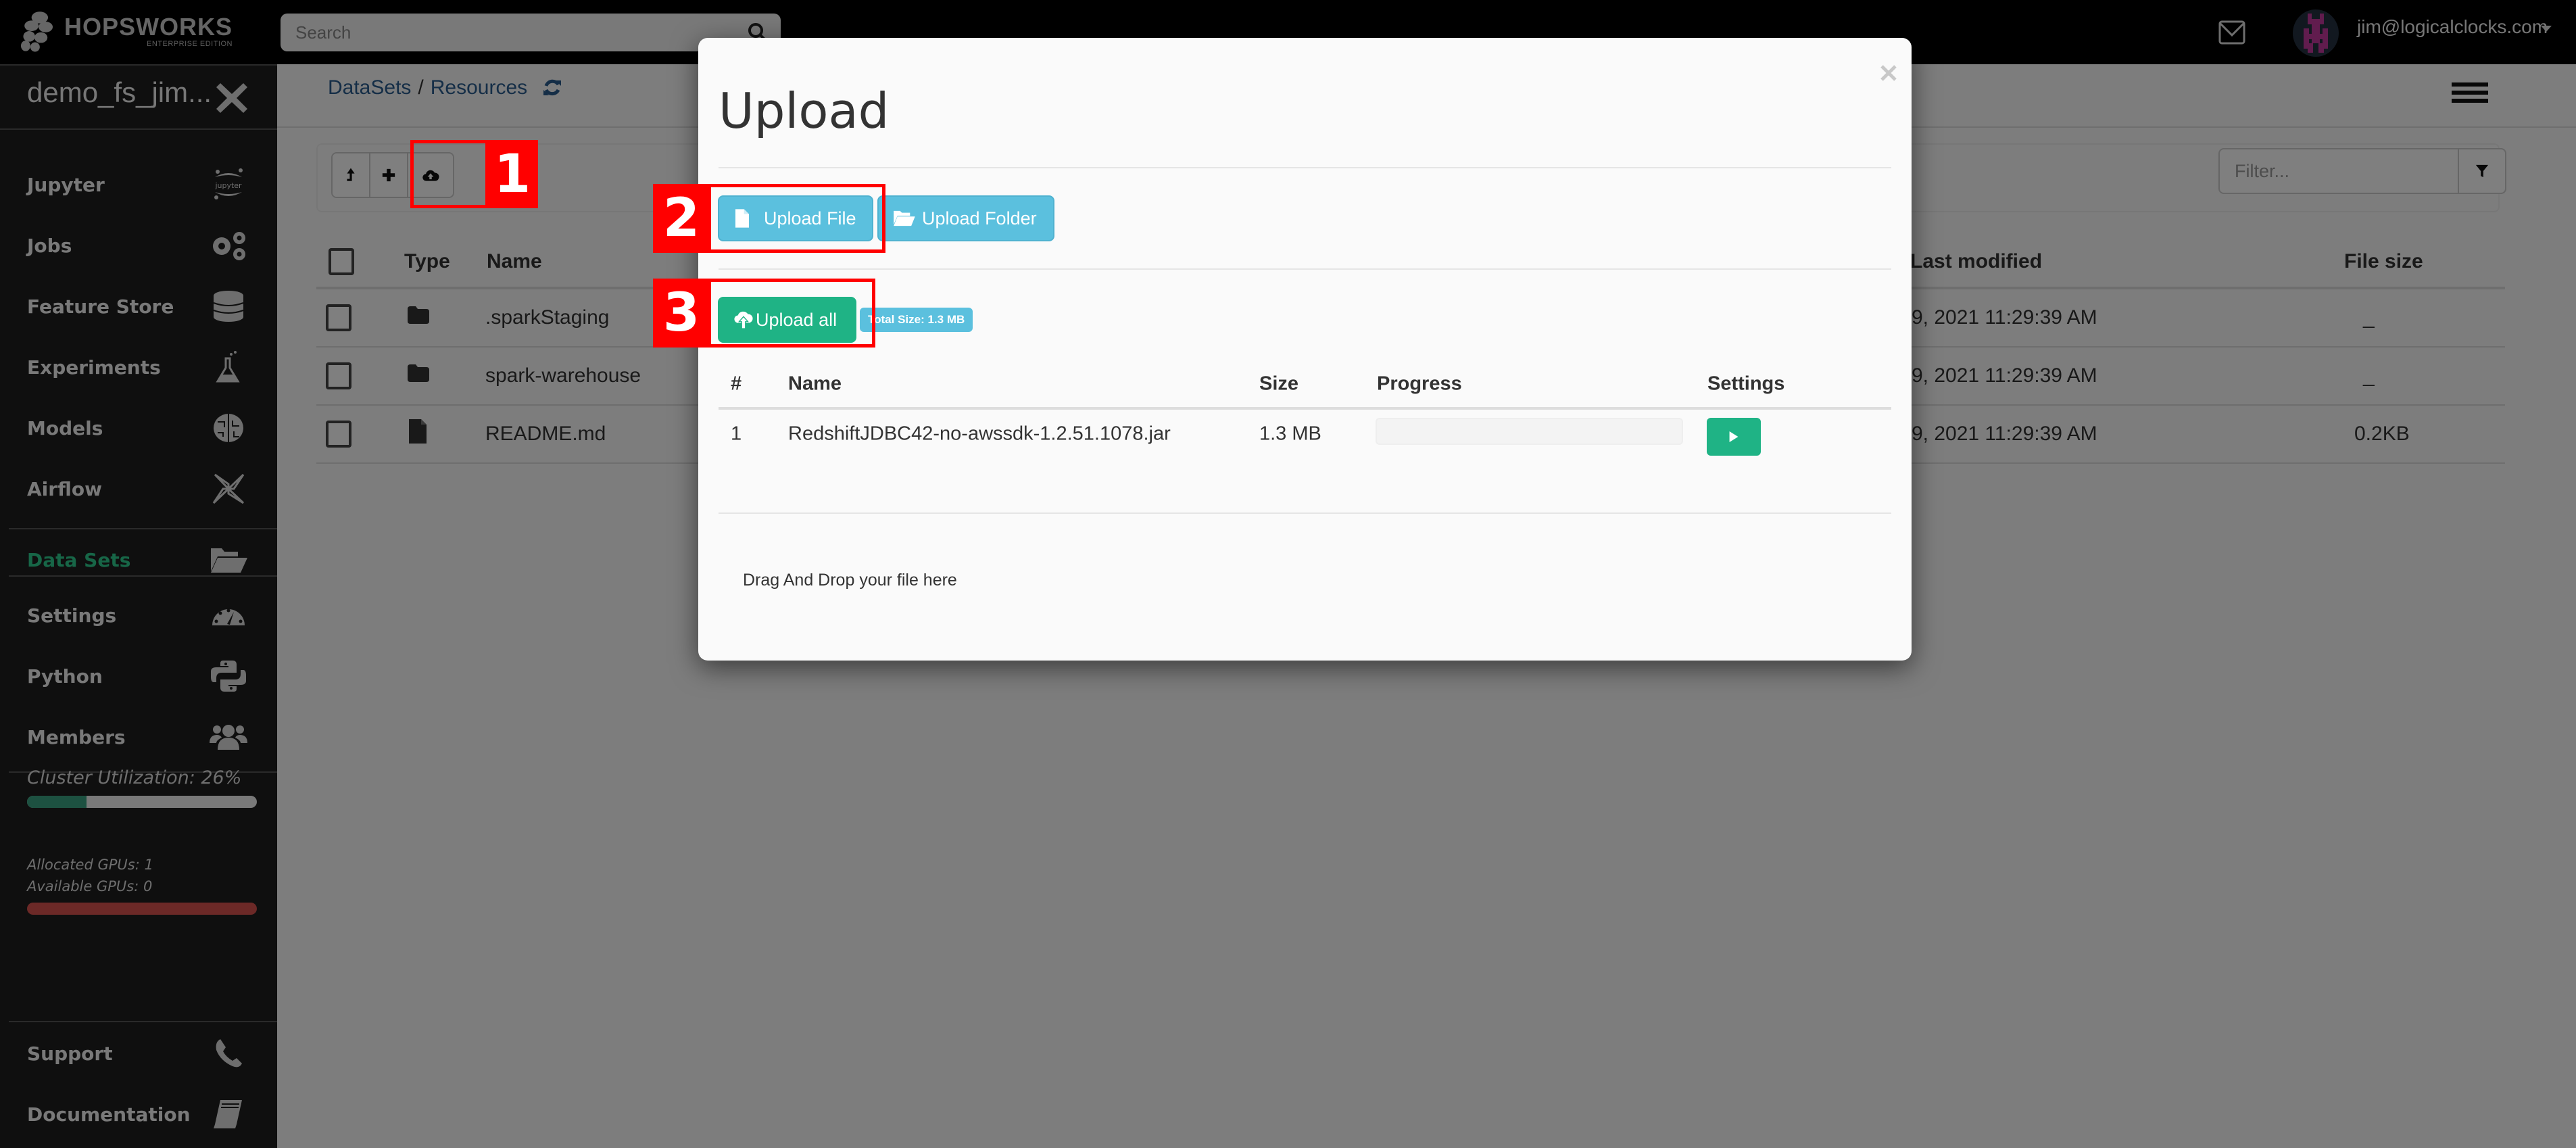 This screenshot has height=1148, width=2576. I want to click on upload-folder-label: Upload Folder, so click(979, 218).